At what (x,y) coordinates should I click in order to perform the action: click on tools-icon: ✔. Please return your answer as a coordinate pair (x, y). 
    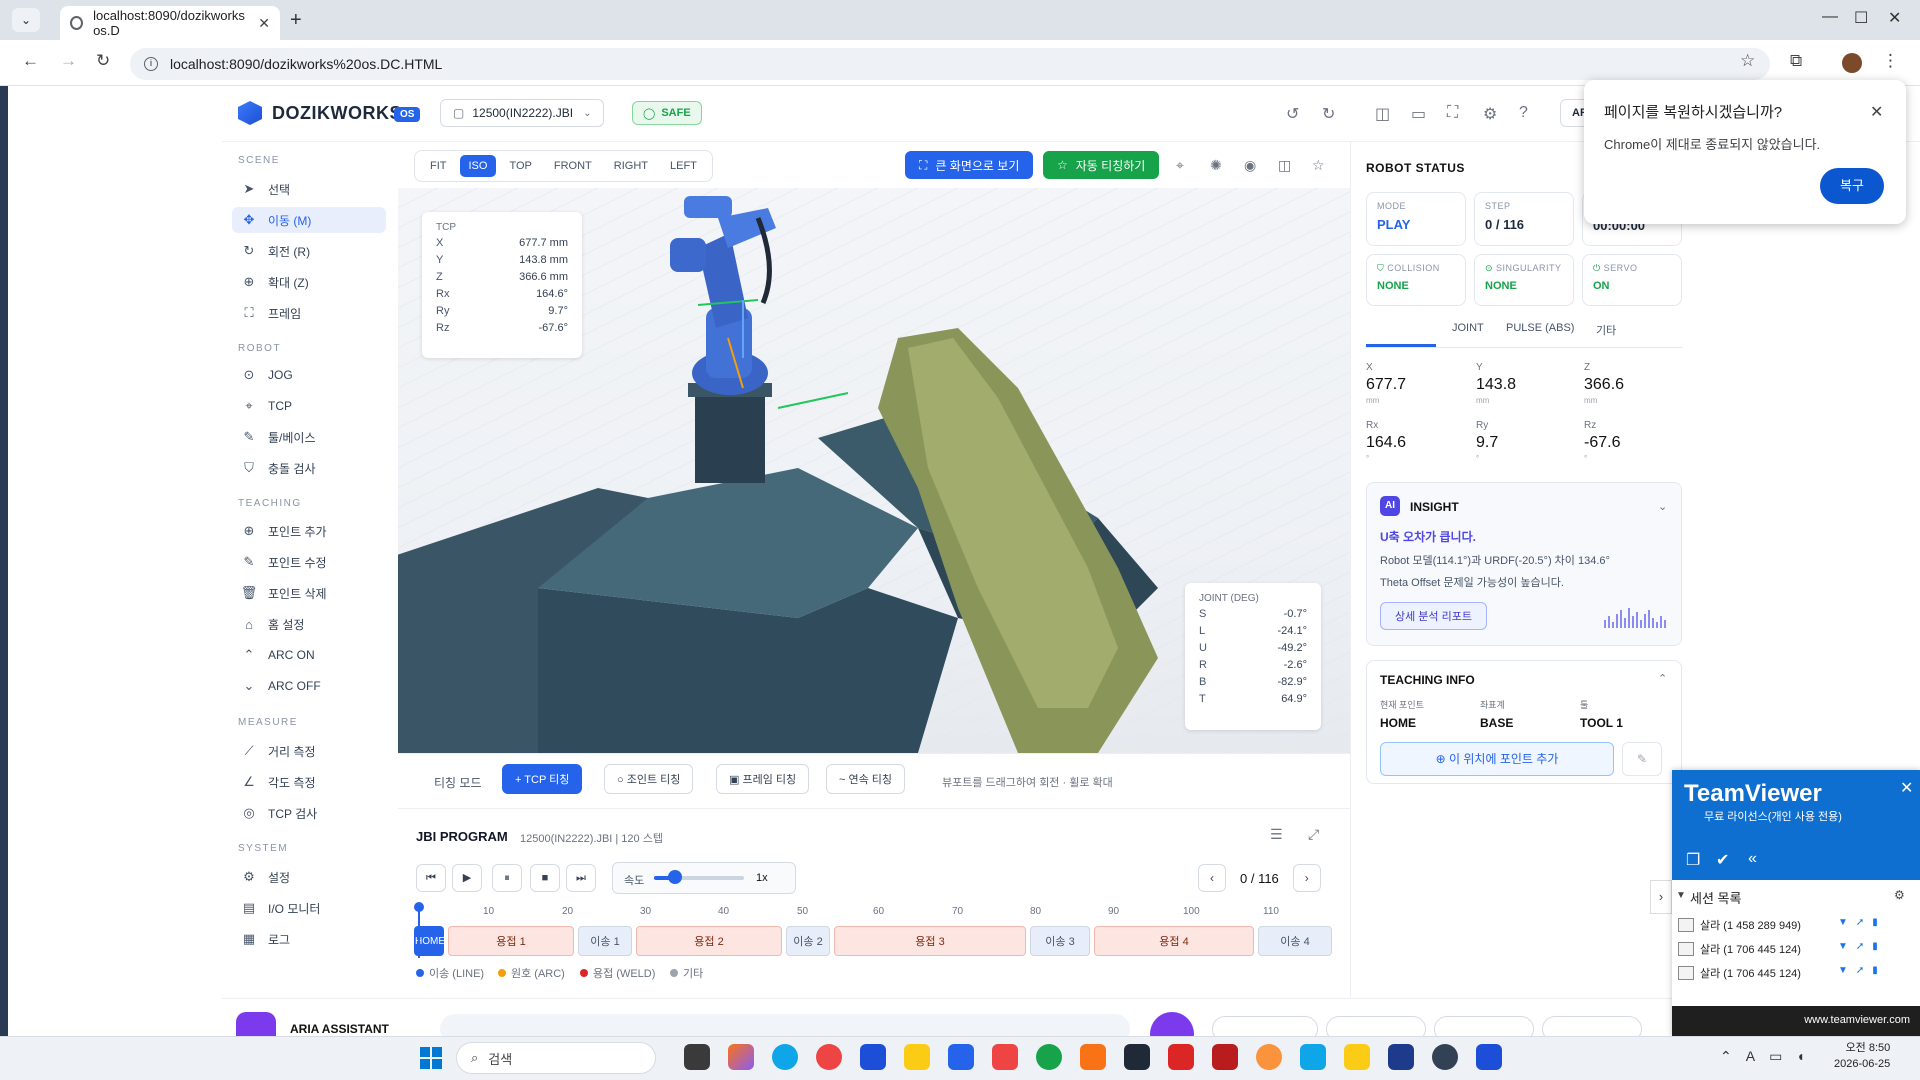
    Looking at the image, I should click on (1722, 860).